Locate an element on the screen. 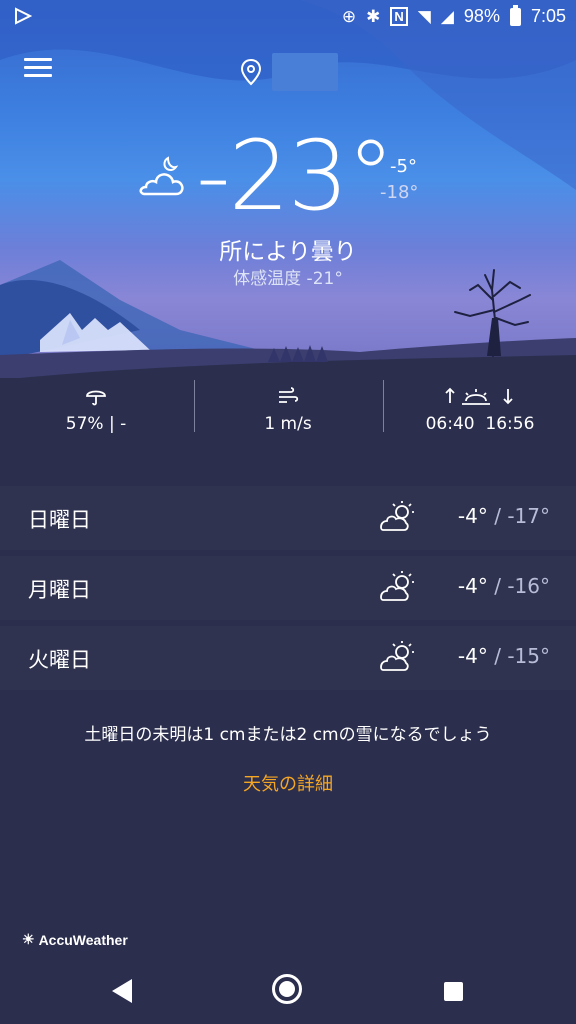  sun-times-stat: 06:40 16:56 is located at coordinates (480, 406).